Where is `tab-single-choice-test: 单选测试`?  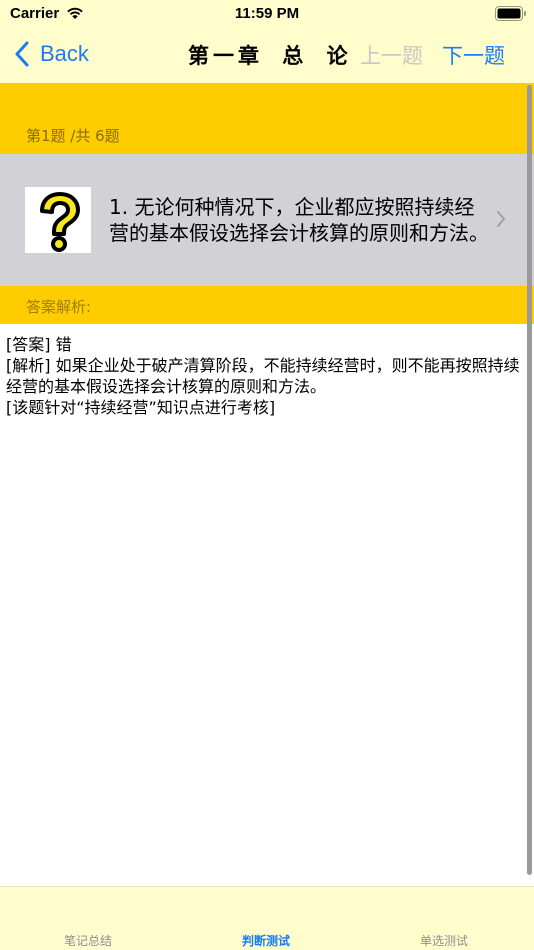
tab-single-choice-test: 单选测试 is located at coordinates (444, 940).